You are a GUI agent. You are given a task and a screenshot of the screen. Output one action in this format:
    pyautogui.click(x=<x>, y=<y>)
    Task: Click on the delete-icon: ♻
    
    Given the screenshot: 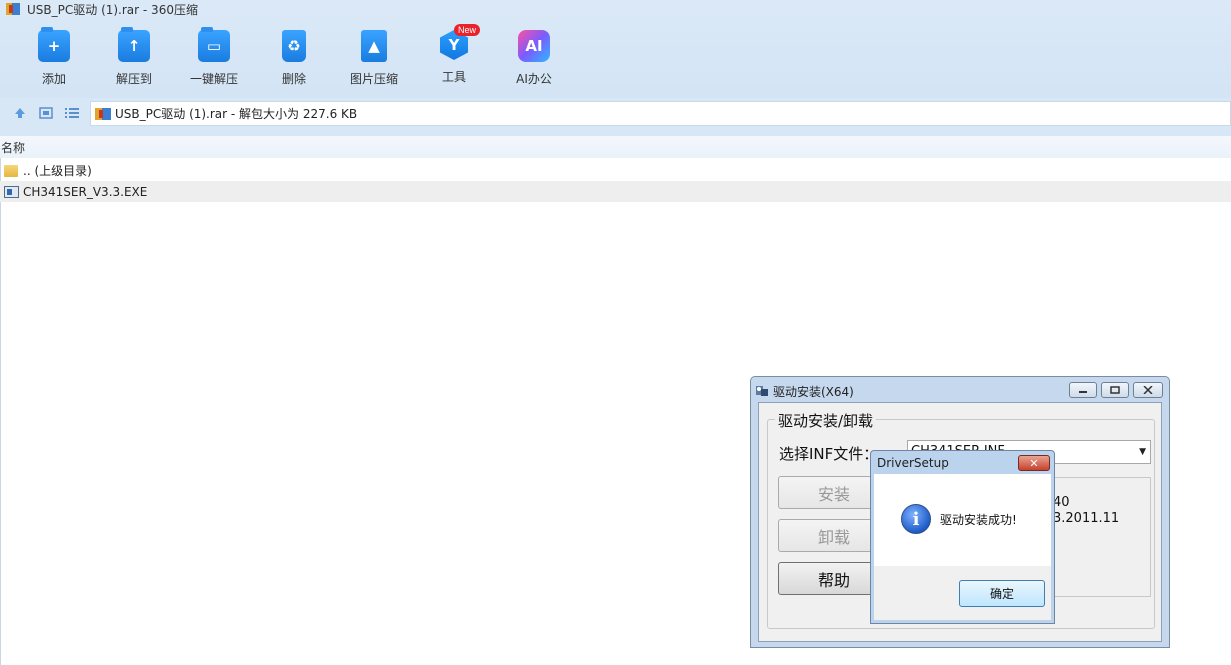 What is the action you would take?
    pyautogui.click(x=294, y=46)
    